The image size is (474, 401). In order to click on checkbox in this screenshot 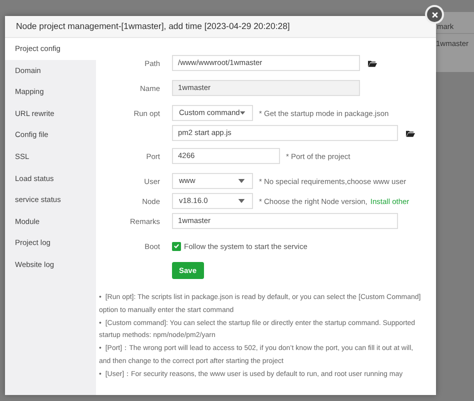, I will do `click(176, 246)`.